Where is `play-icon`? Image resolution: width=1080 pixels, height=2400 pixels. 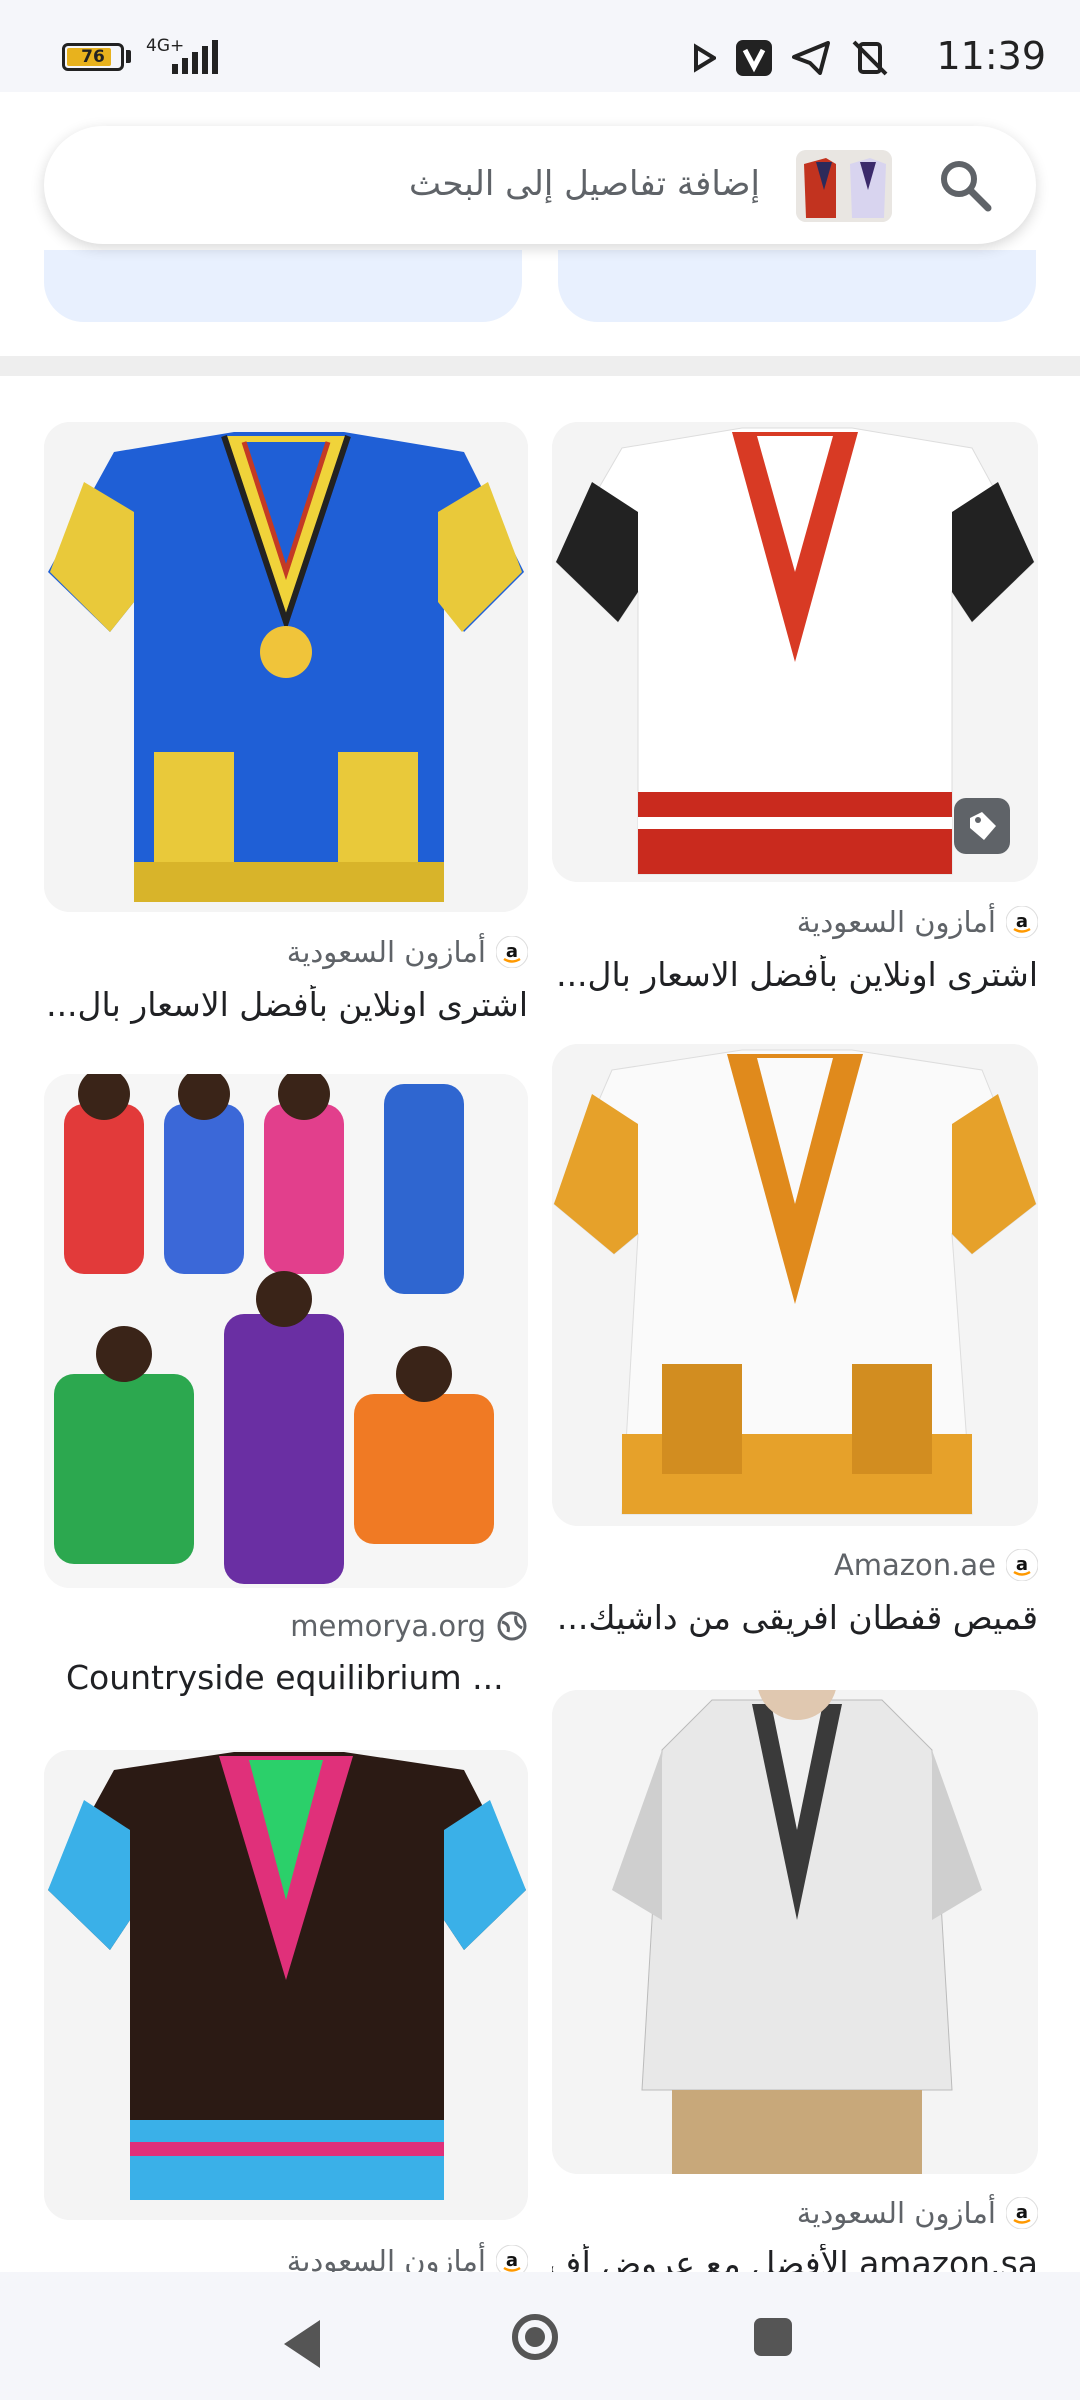
play-icon is located at coordinates (705, 58).